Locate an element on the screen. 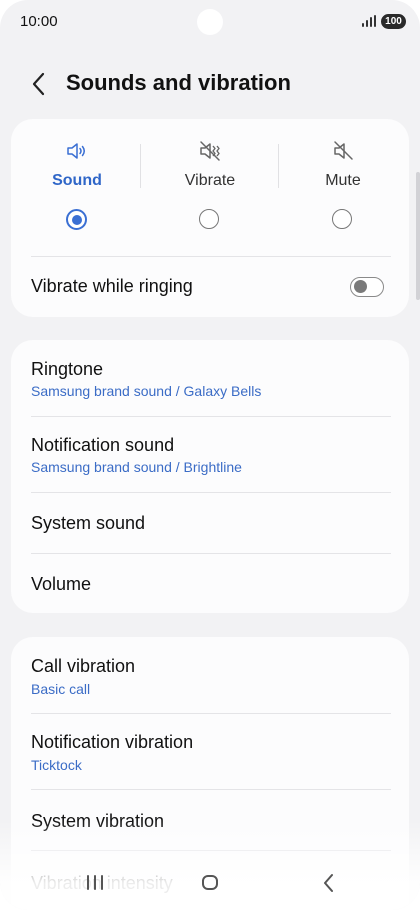  battery-icon: 100 is located at coordinates (393, 21).